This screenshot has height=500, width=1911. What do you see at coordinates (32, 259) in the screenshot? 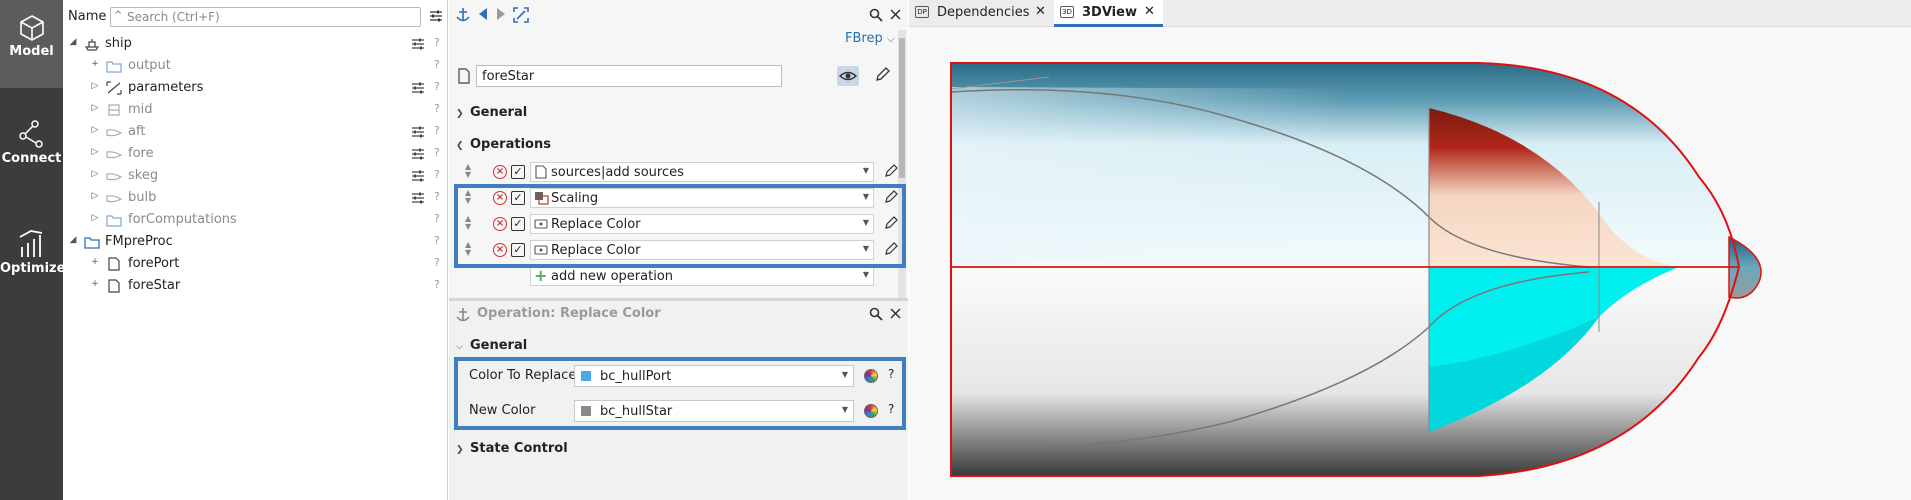
I see `nav-optimize-button: Optimize` at bounding box center [32, 259].